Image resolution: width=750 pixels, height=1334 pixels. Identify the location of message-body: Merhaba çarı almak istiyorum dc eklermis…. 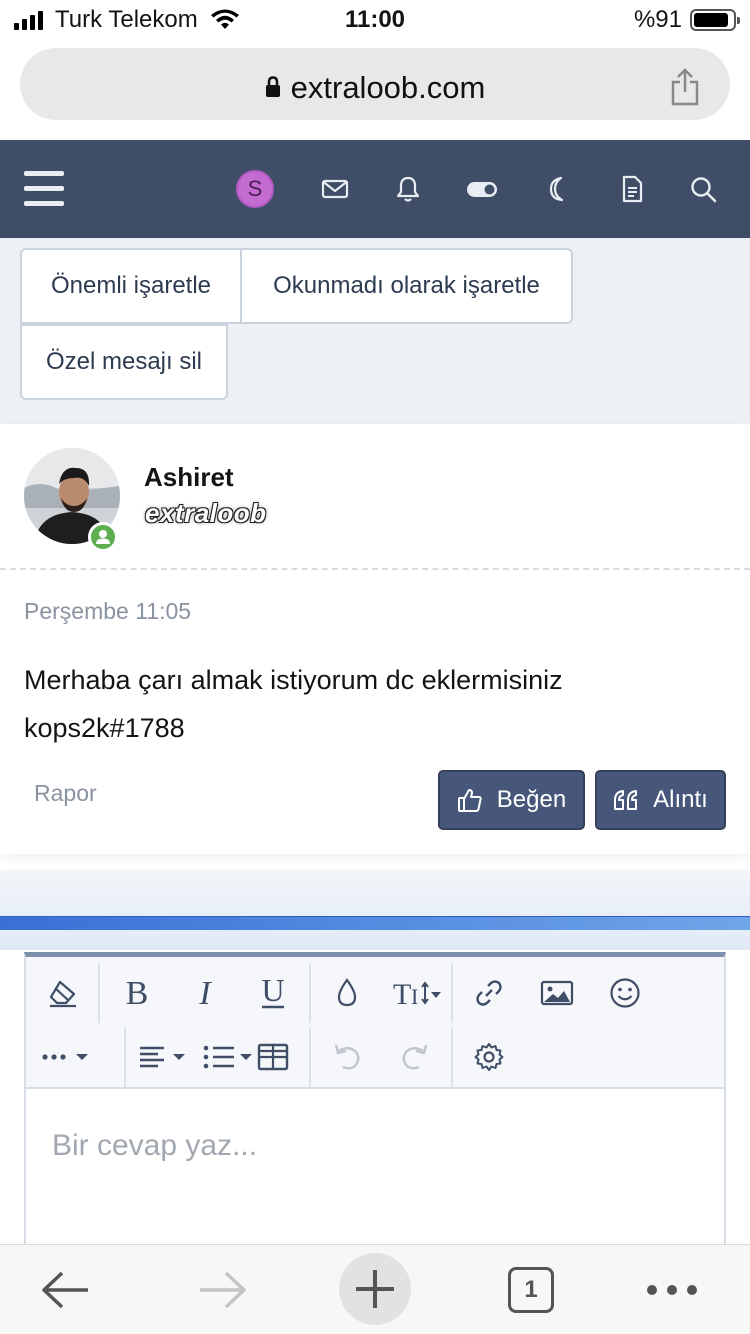
(293, 704).